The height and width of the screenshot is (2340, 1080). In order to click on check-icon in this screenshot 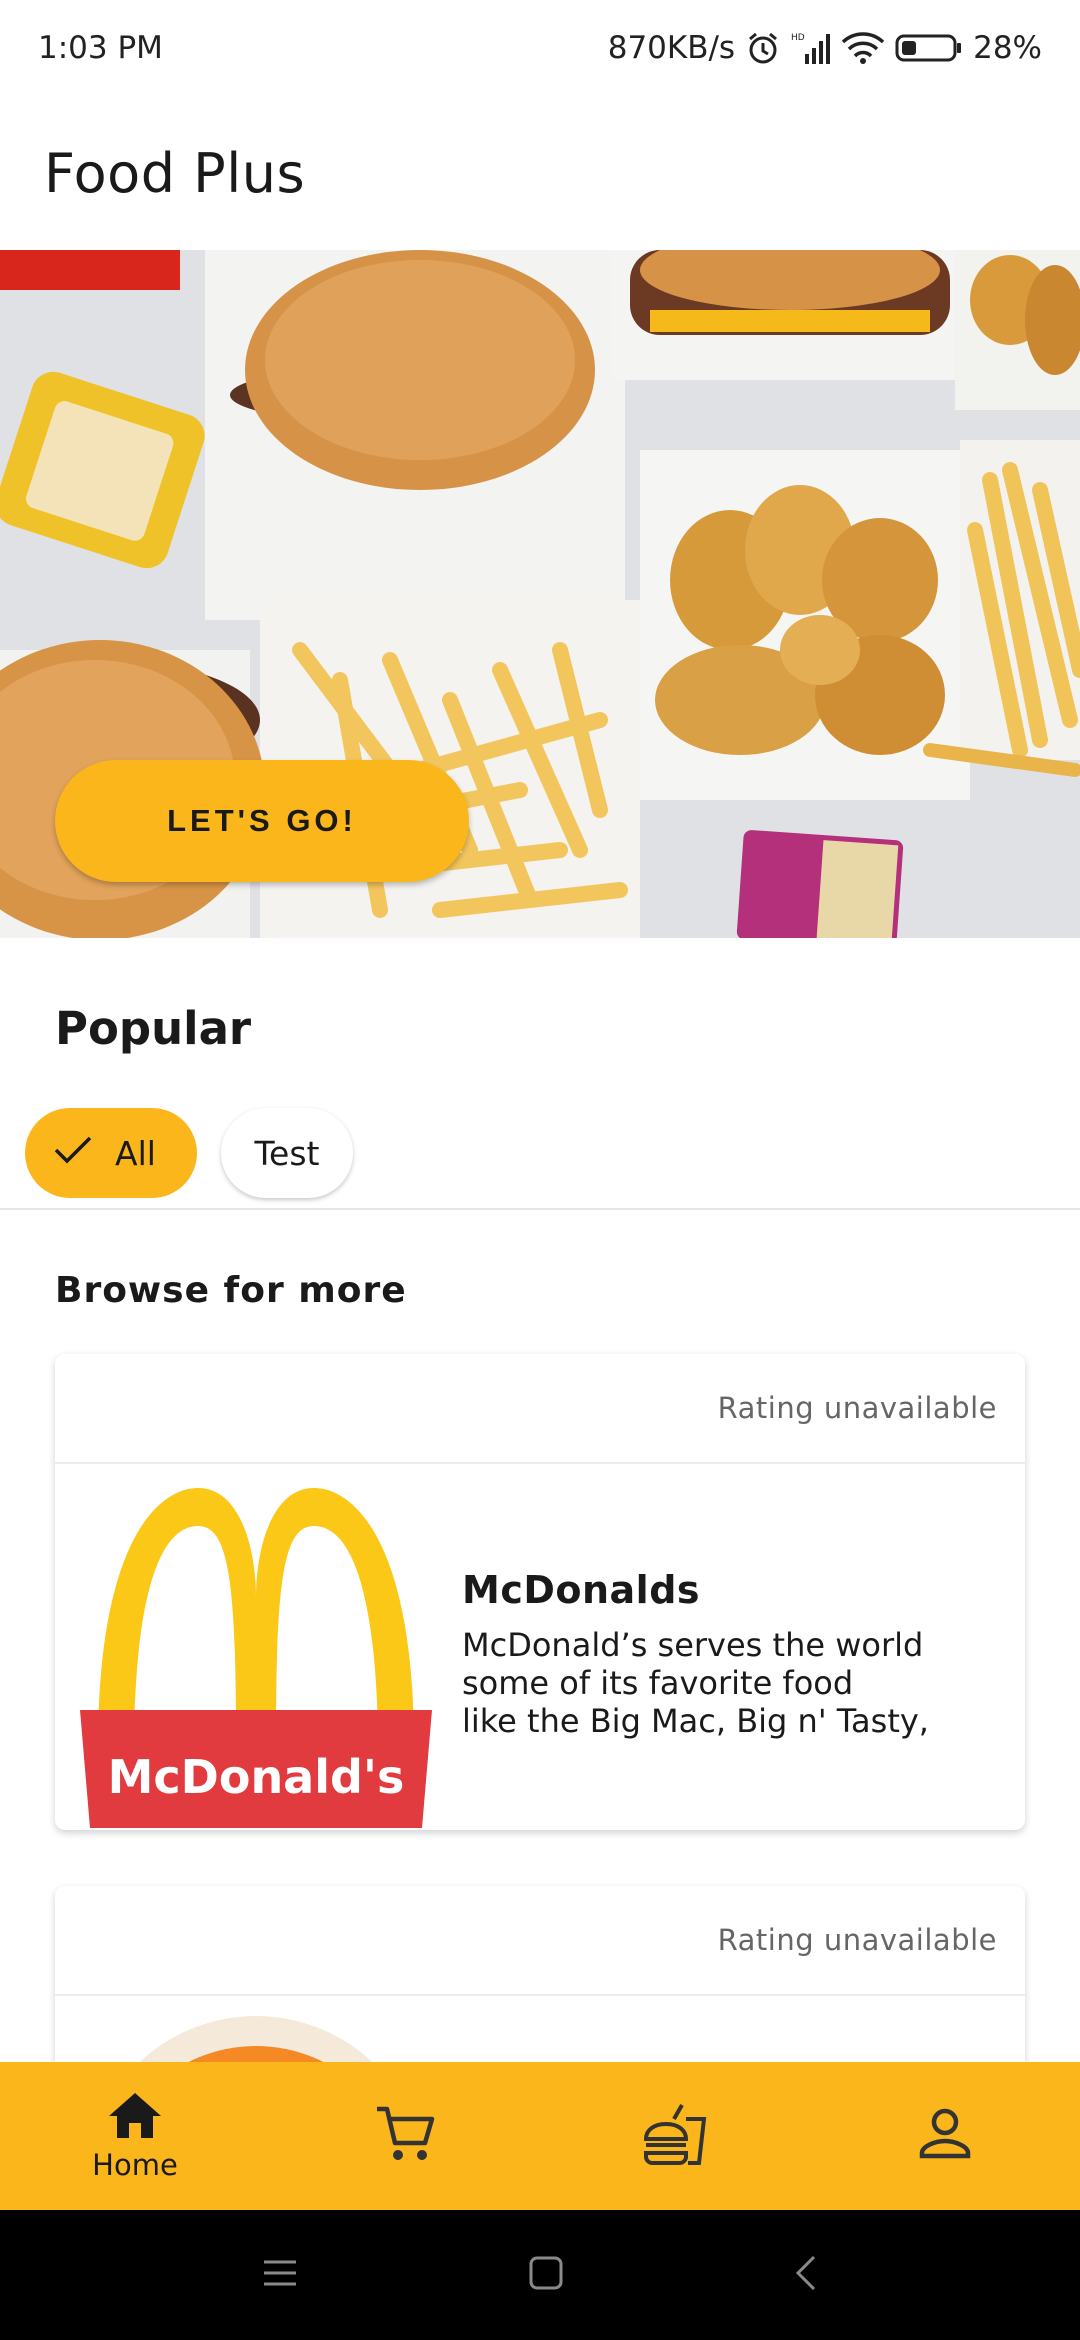, I will do `click(73, 1153)`.